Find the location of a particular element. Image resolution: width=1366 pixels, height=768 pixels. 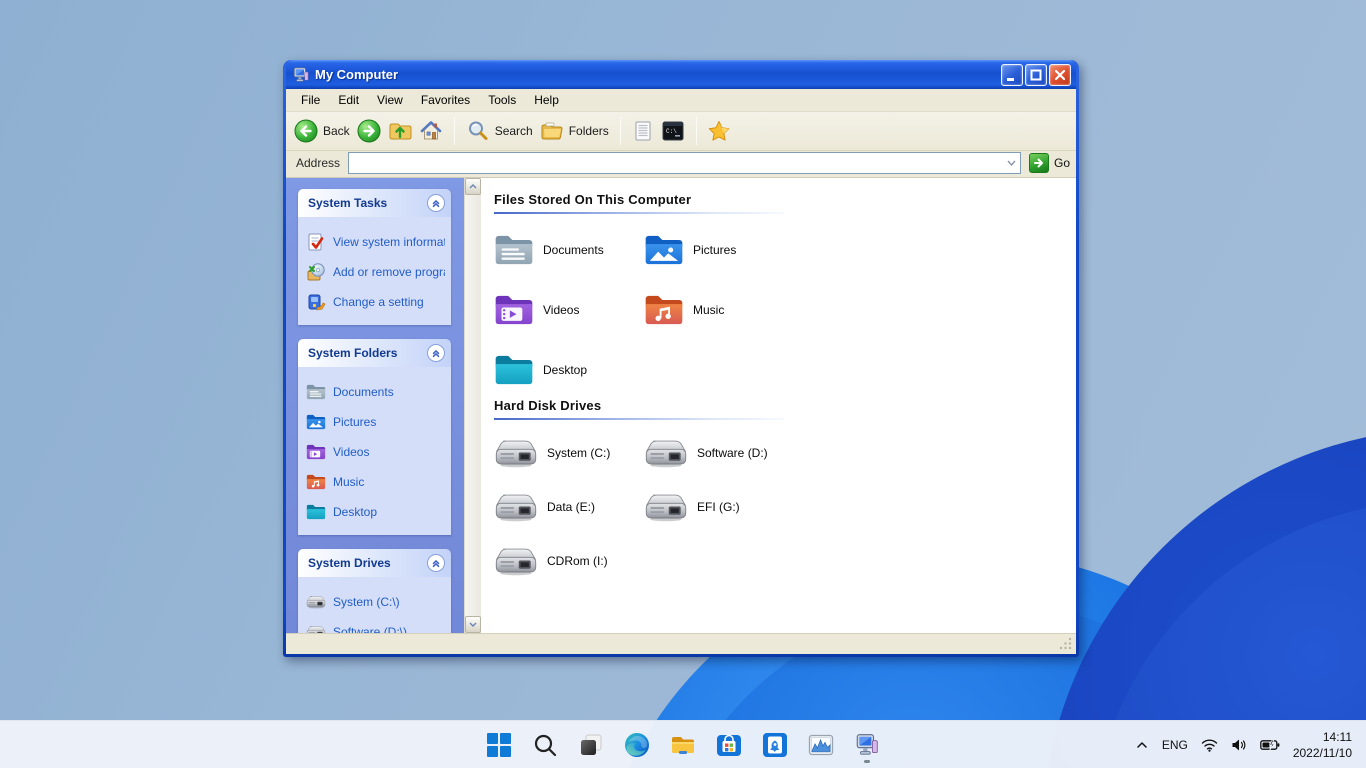

folder-desktop-icon is located at coordinates (514, 370).